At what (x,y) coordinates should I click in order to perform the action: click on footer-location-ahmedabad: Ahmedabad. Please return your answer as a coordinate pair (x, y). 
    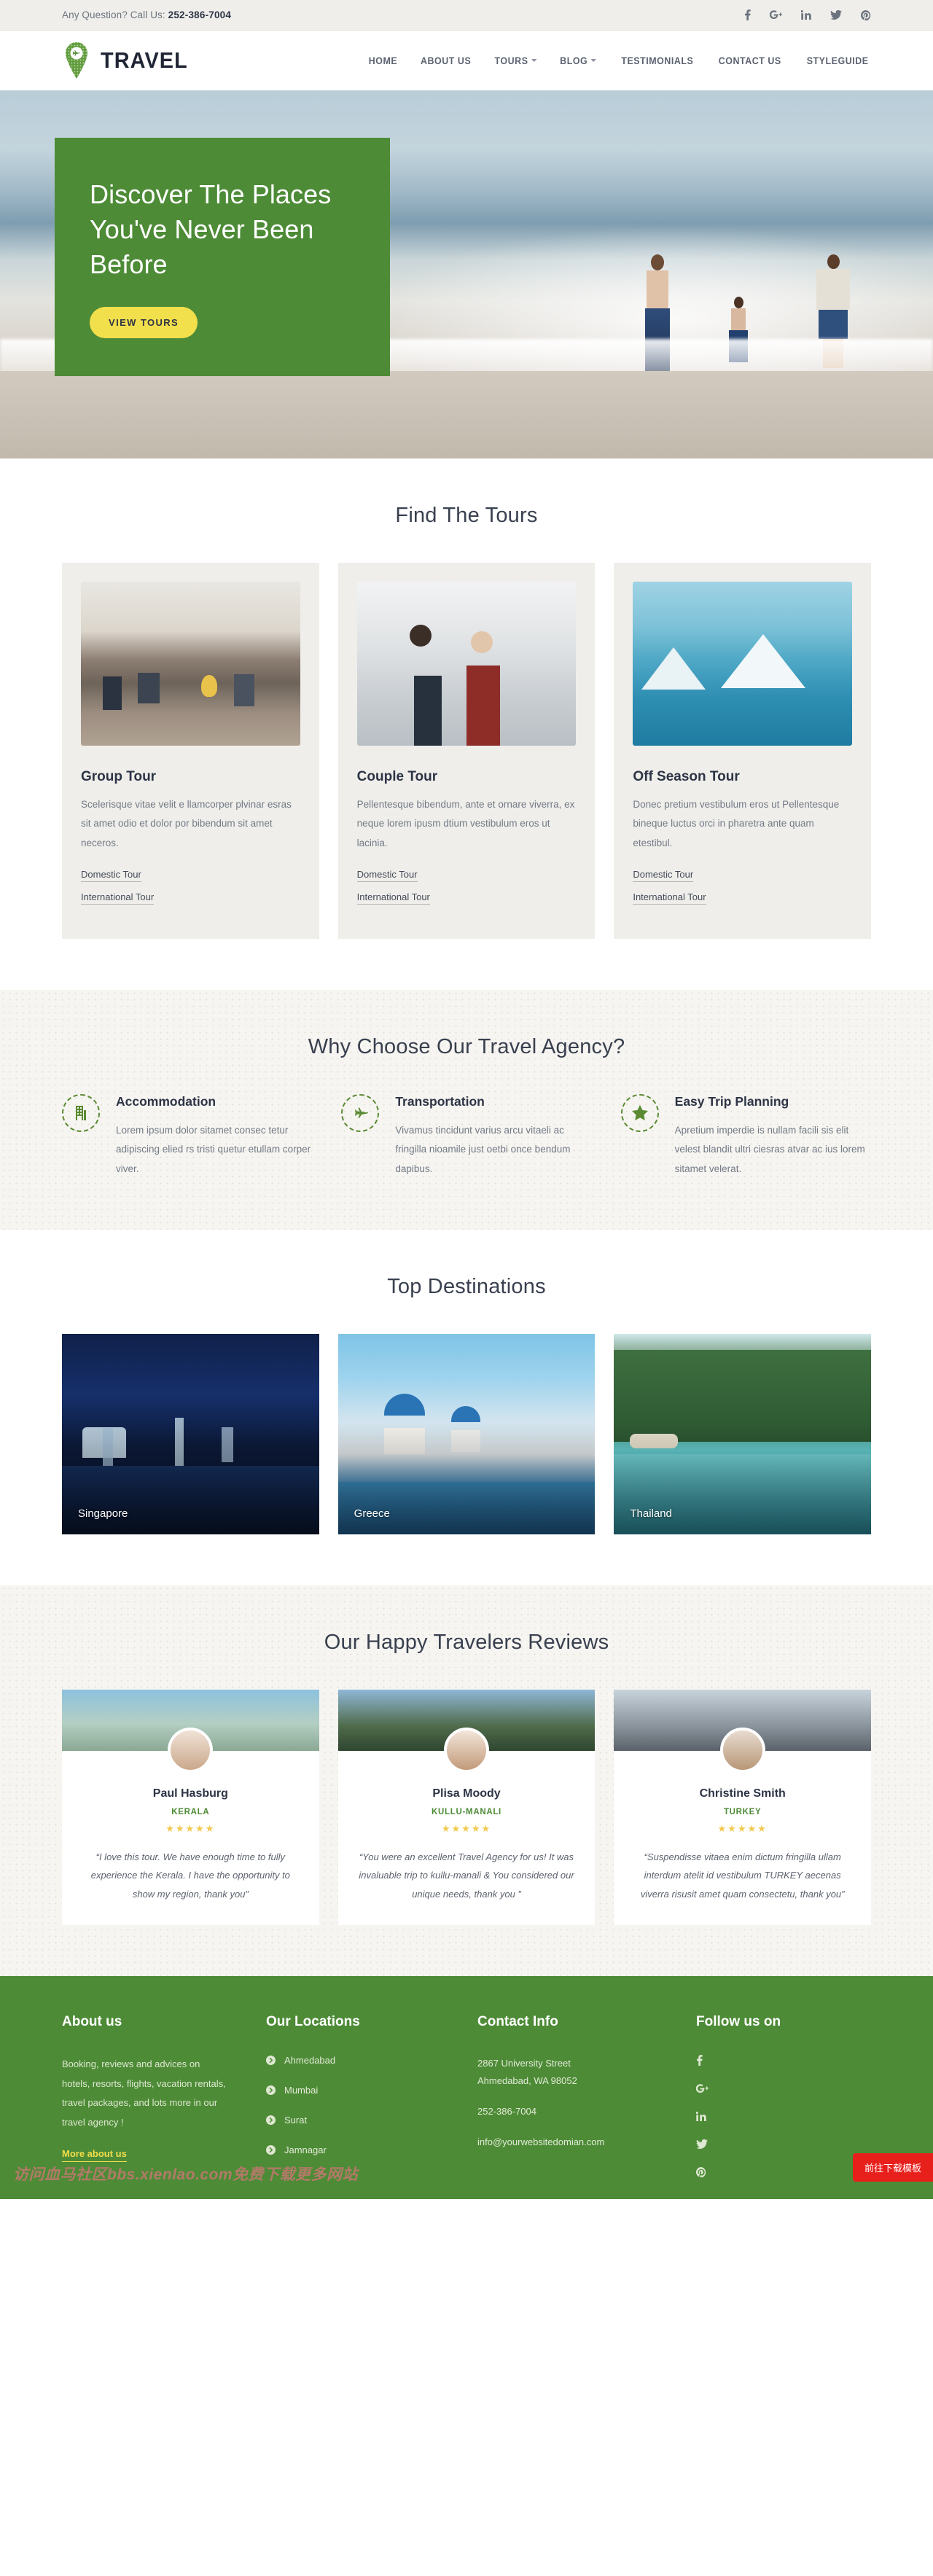
    Looking at the image, I should click on (371, 2060).